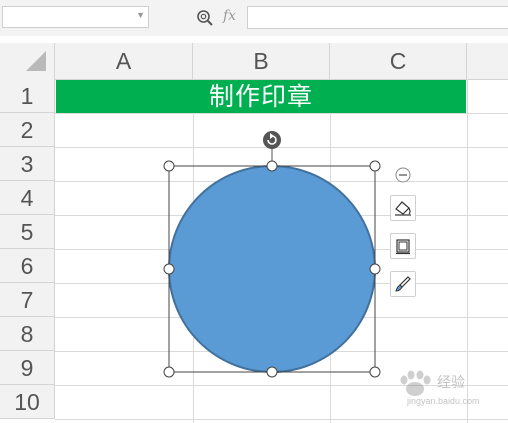 The height and width of the screenshot is (423, 508). I want to click on paw-logo-icon, so click(415, 383).